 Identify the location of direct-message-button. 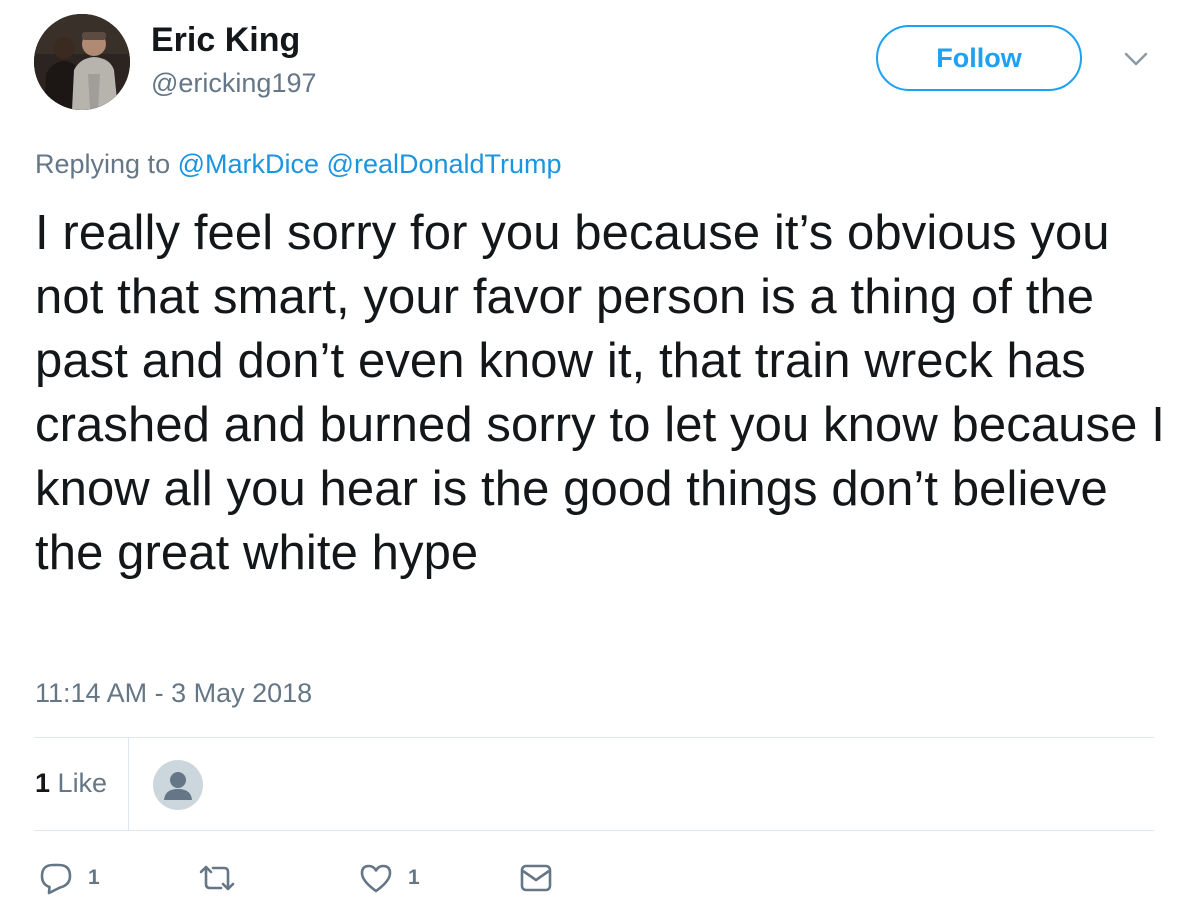
(536, 878).